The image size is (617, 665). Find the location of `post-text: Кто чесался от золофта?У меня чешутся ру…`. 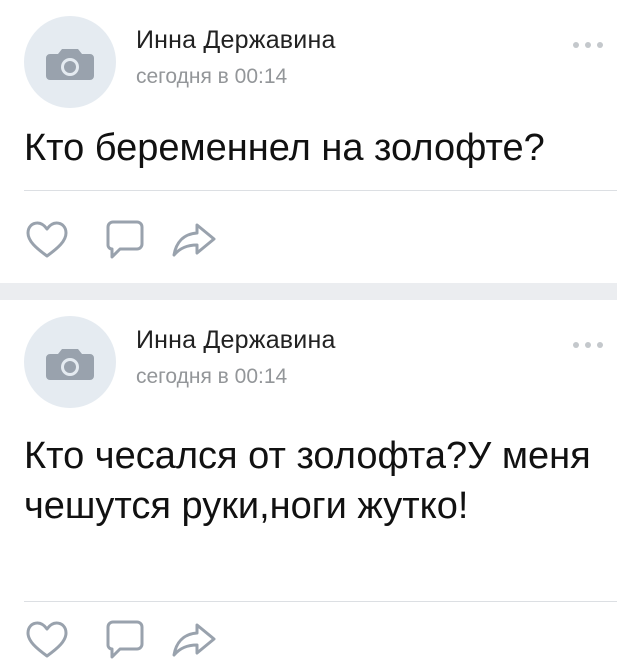

post-text: Кто чесался от золофта?У меня чешутся ру… is located at coordinates (307, 481).